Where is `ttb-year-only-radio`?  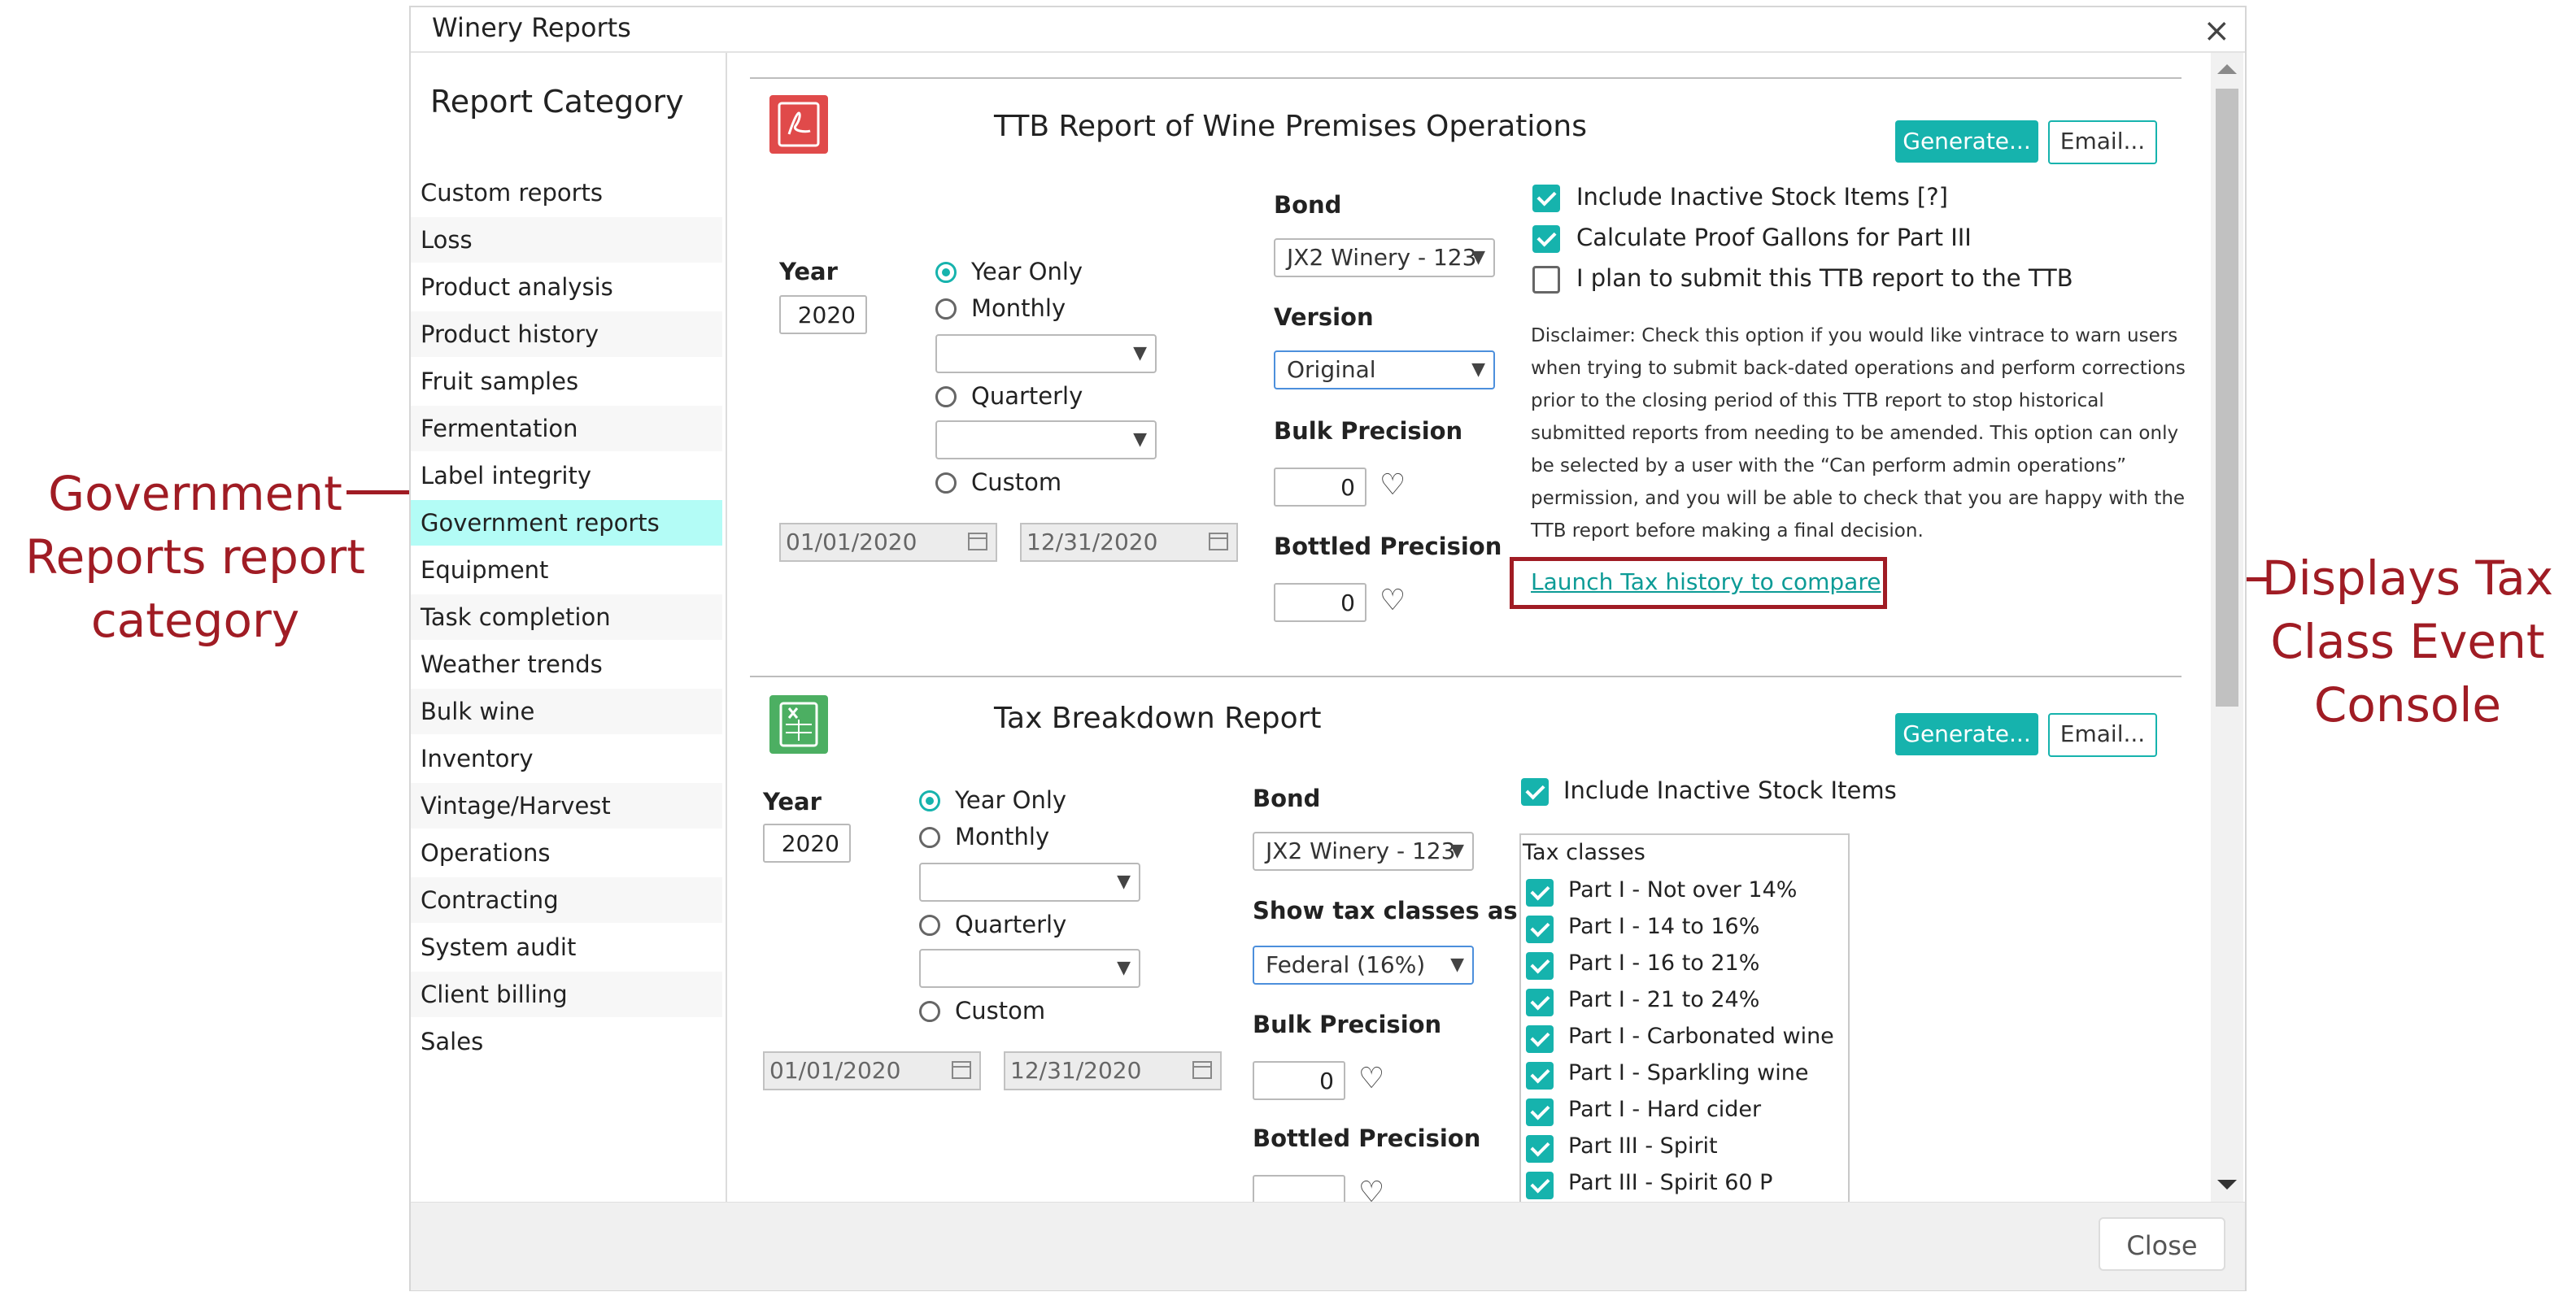
ttb-year-only-radio is located at coordinates (946, 272).